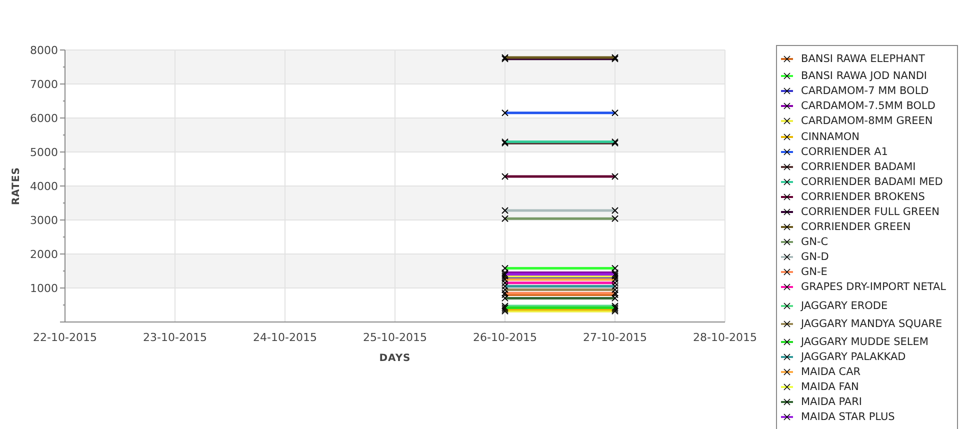  What do you see at coordinates (285, 337) in the screenshot?
I see `x-tick-label: 24-10-2015` at bounding box center [285, 337].